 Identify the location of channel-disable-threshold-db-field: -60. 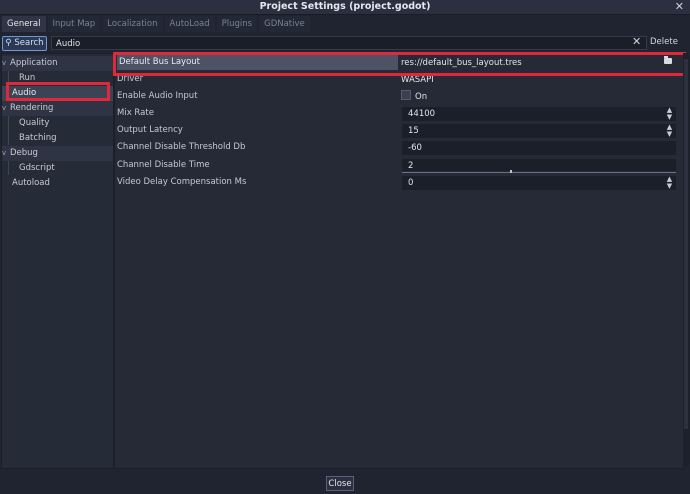
(539, 148).